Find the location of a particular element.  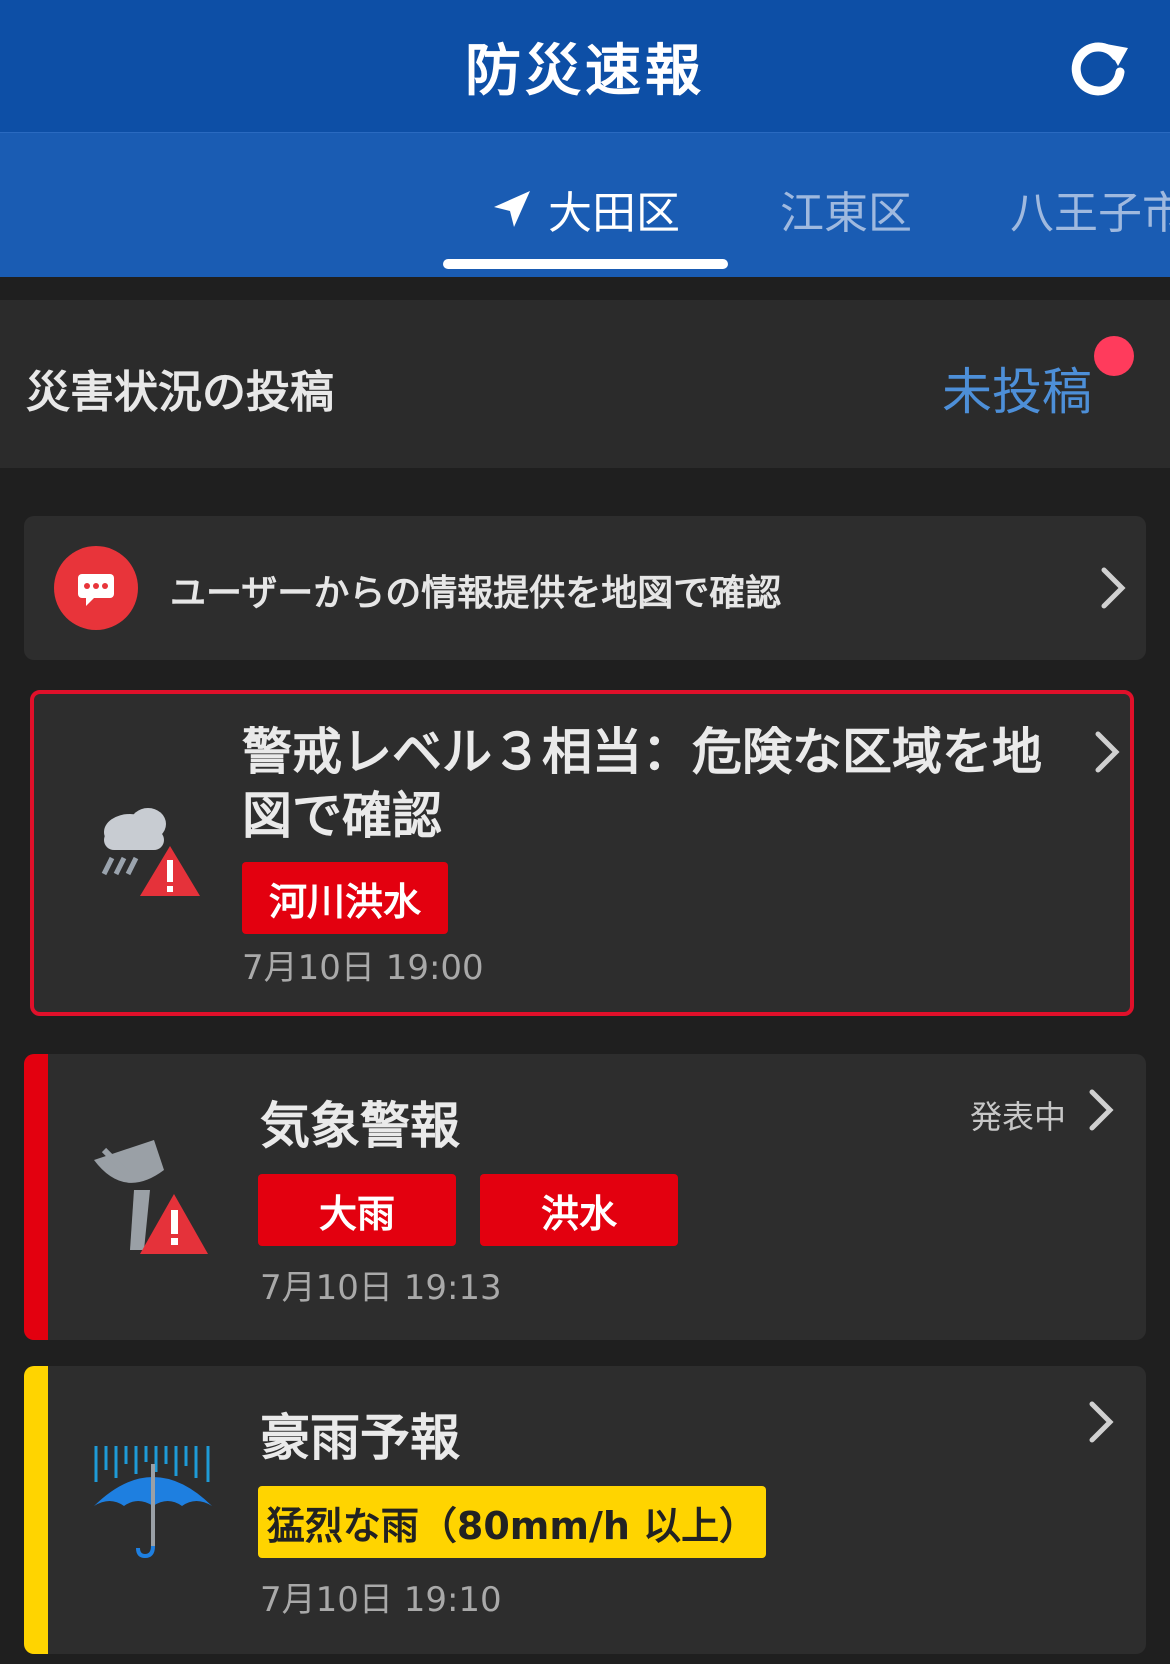

warning-timestamp: 7月10日 19:13 is located at coordinates (381, 1288).